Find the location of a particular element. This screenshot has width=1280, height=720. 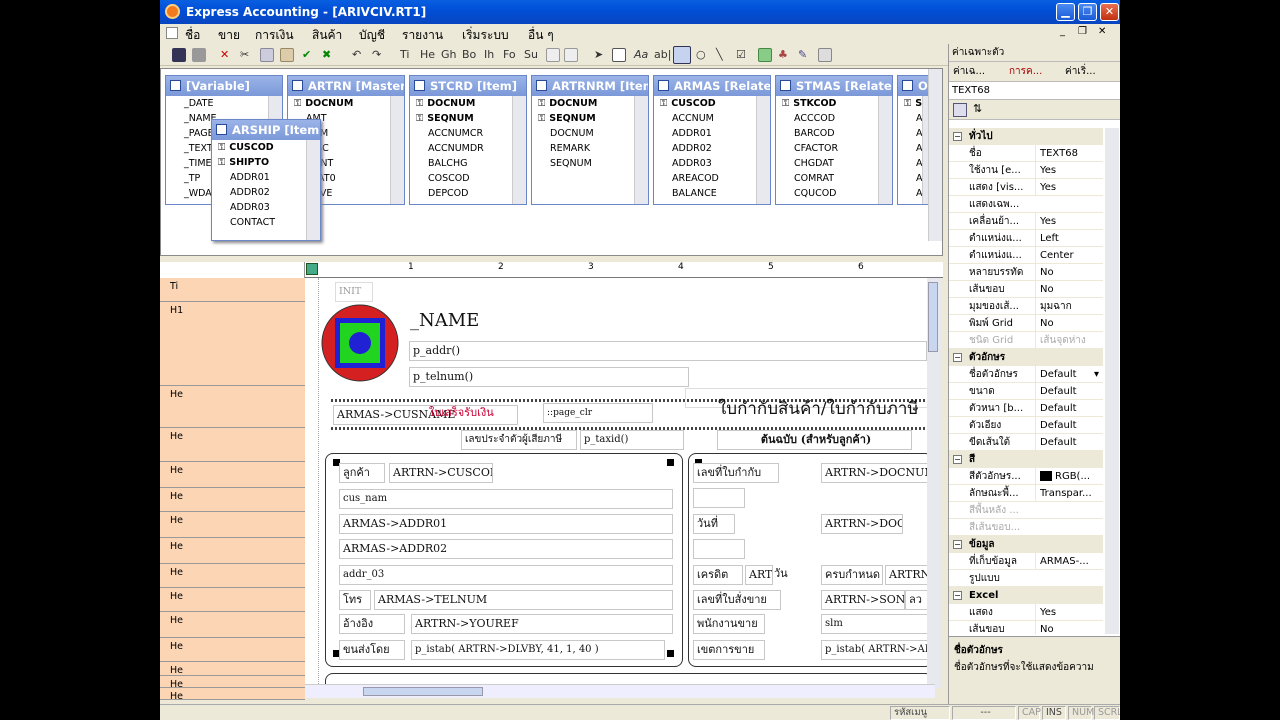

text-style-icon: Aa is located at coordinates (641, 55).